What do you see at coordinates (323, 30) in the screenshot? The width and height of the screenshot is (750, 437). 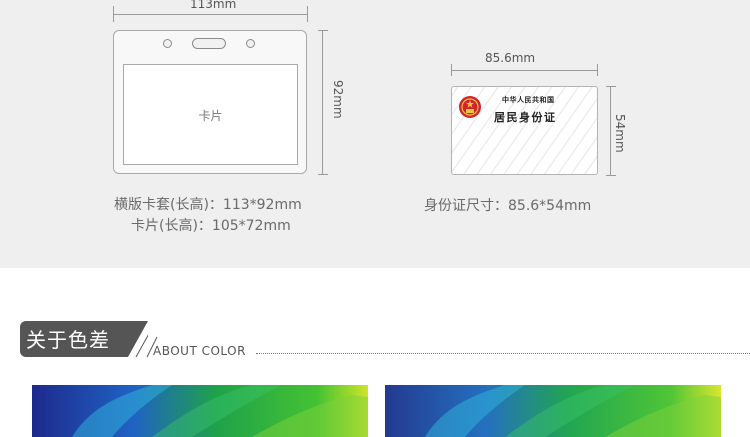 I see `holder-height-tick-top` at bounding box center [323, 30].